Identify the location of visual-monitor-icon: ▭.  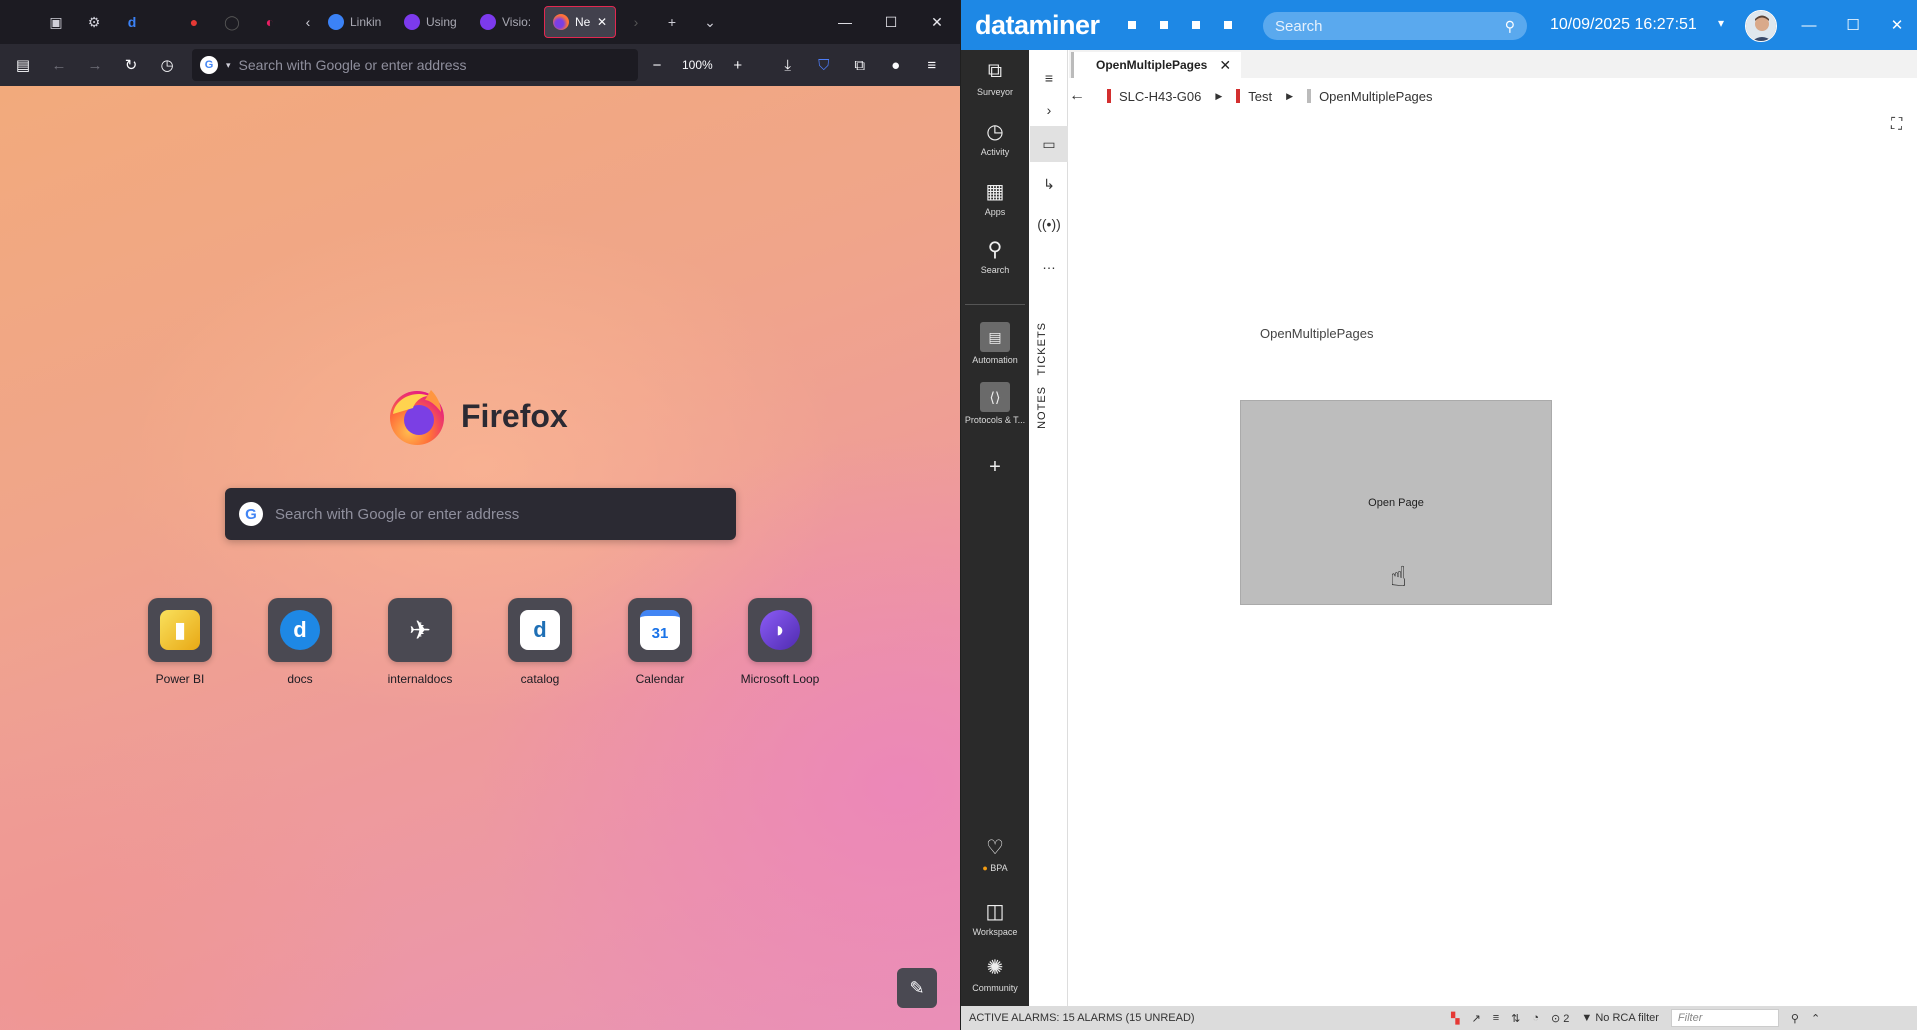
(1049, 144).